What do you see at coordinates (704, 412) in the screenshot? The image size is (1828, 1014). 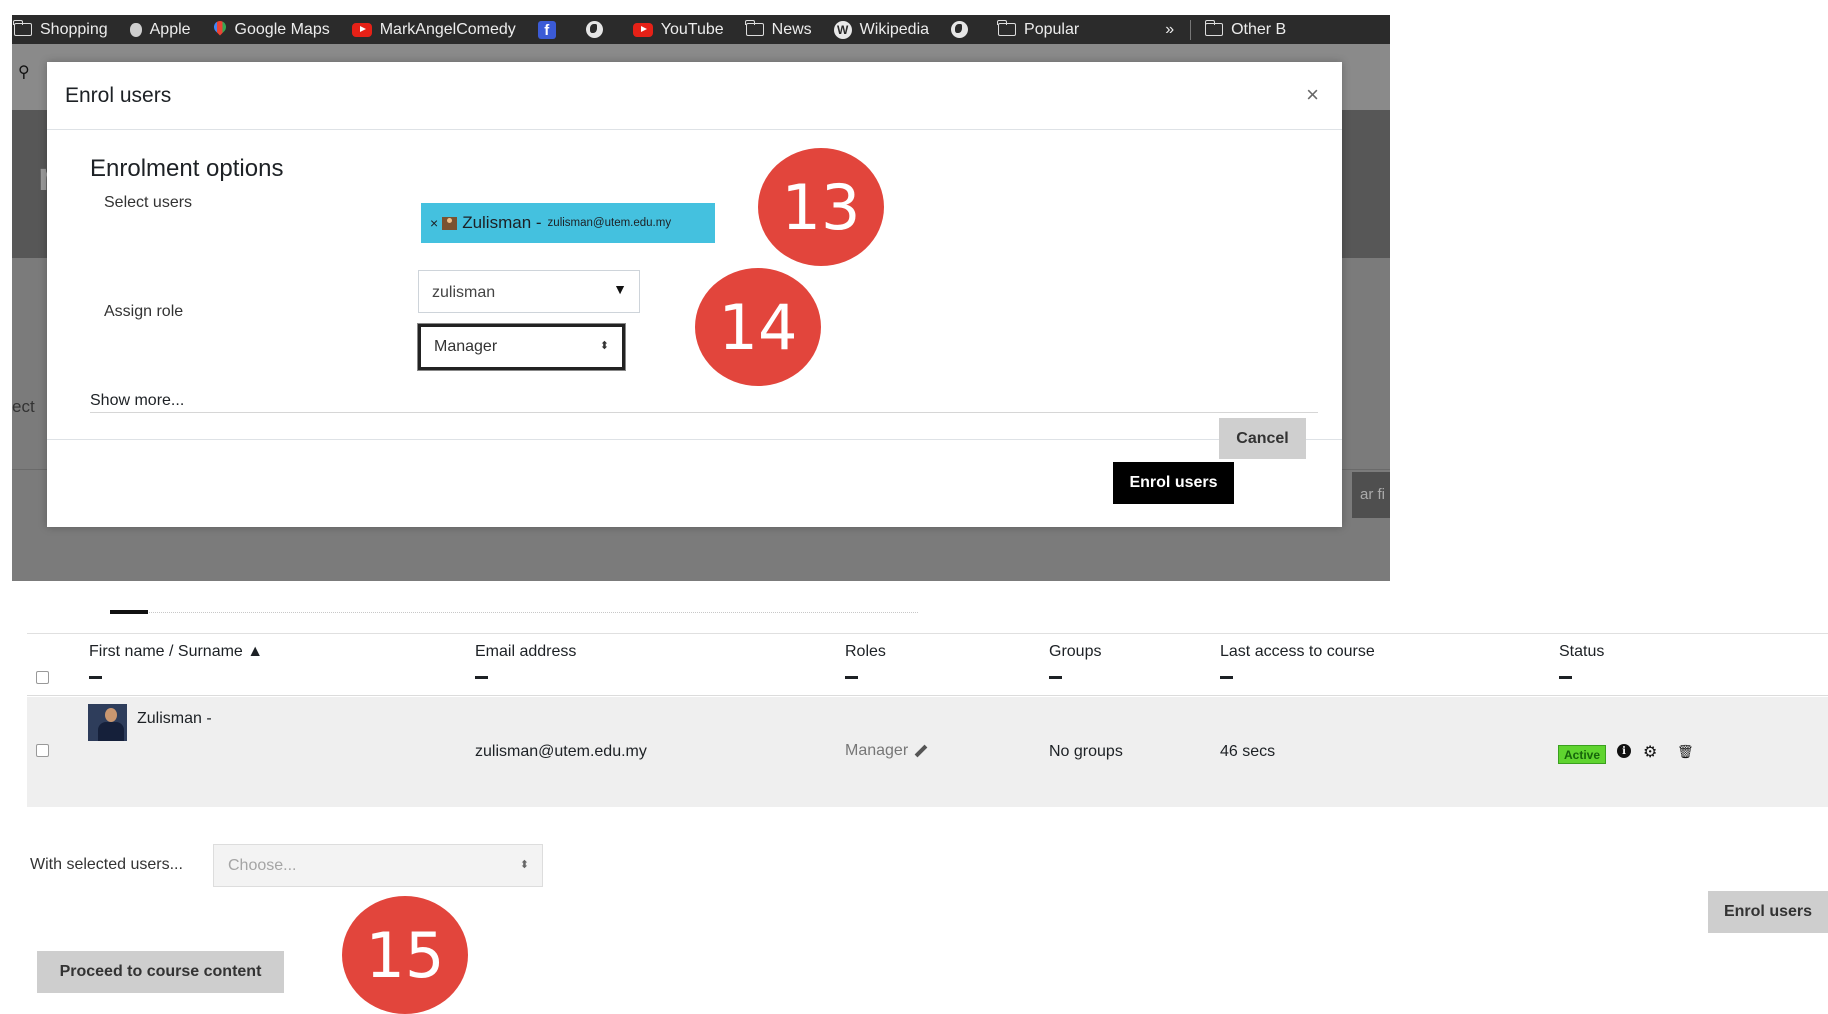 I see `options-divider` at bounding box center [704, 412].